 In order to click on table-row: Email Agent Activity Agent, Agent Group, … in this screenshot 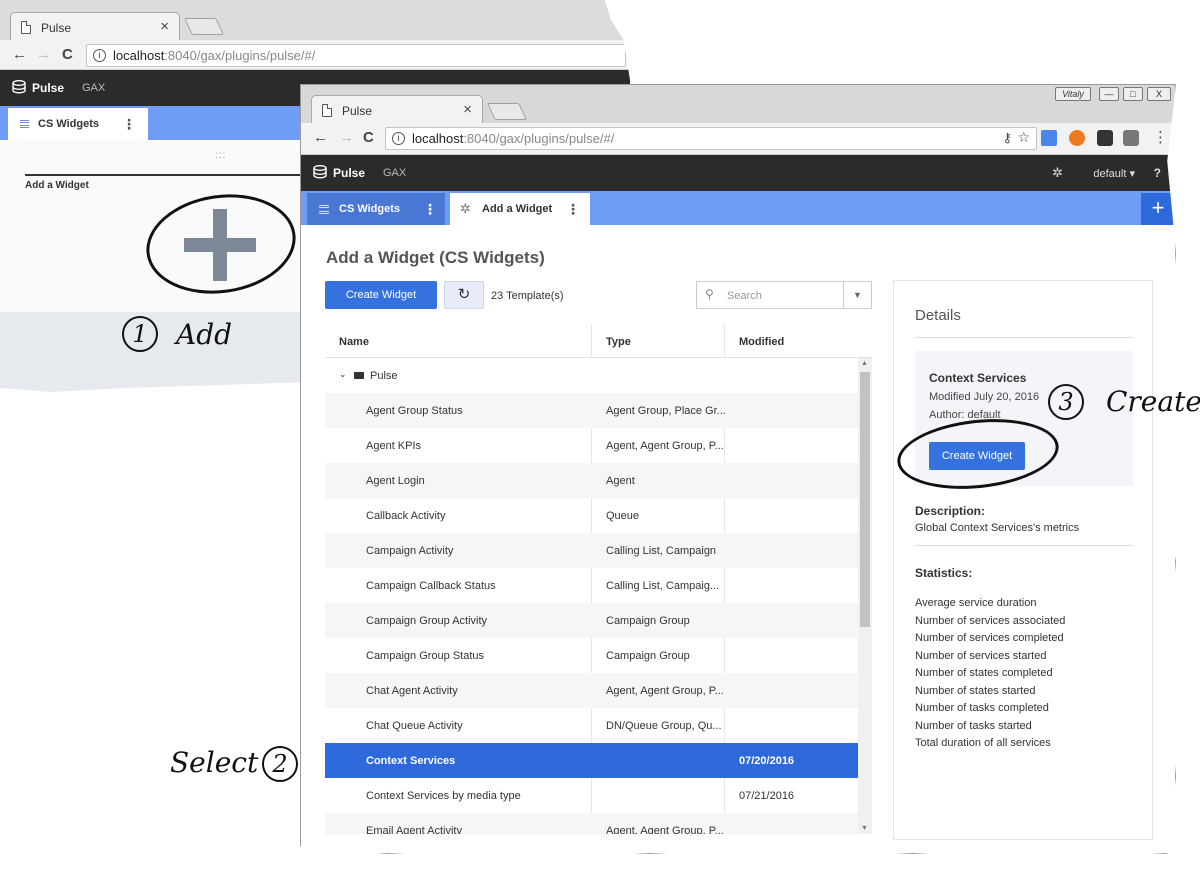, I will do `click(591, 823)`.